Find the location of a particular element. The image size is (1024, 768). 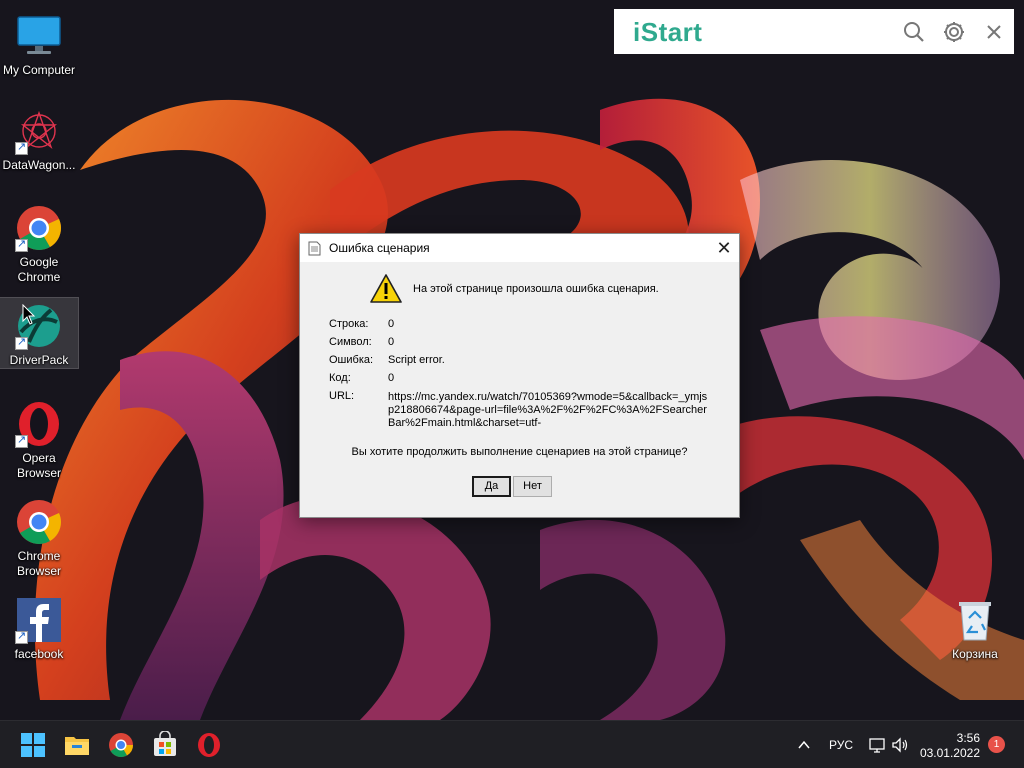

start-button is located at coordinates (33, 745).